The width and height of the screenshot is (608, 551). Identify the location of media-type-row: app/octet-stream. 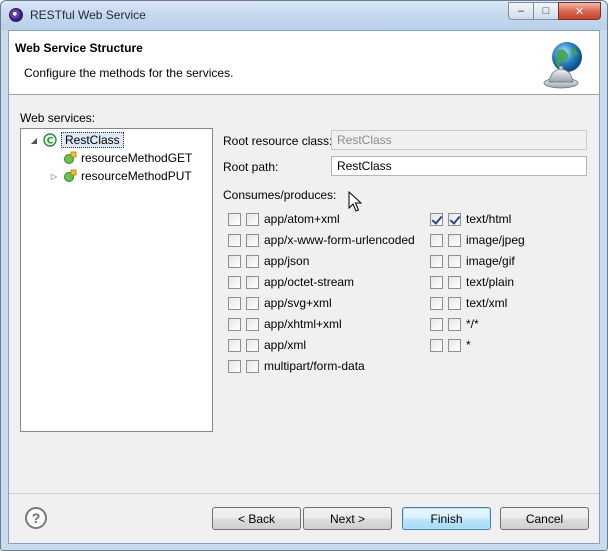
(291, 282).